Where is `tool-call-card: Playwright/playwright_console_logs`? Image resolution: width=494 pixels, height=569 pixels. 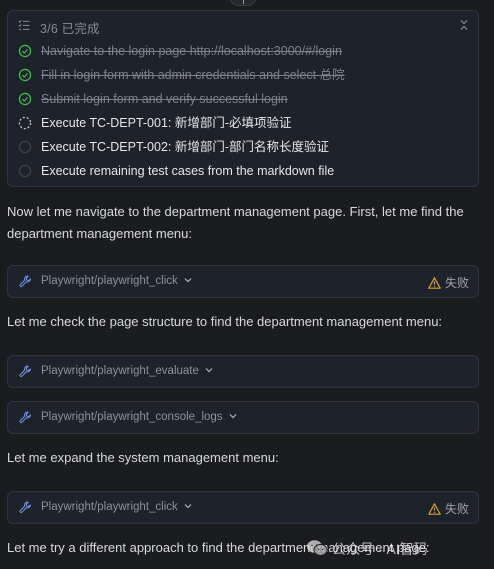
tool-call-card: Playwright/playwright_console_logs is located at coordinates (243, 417).